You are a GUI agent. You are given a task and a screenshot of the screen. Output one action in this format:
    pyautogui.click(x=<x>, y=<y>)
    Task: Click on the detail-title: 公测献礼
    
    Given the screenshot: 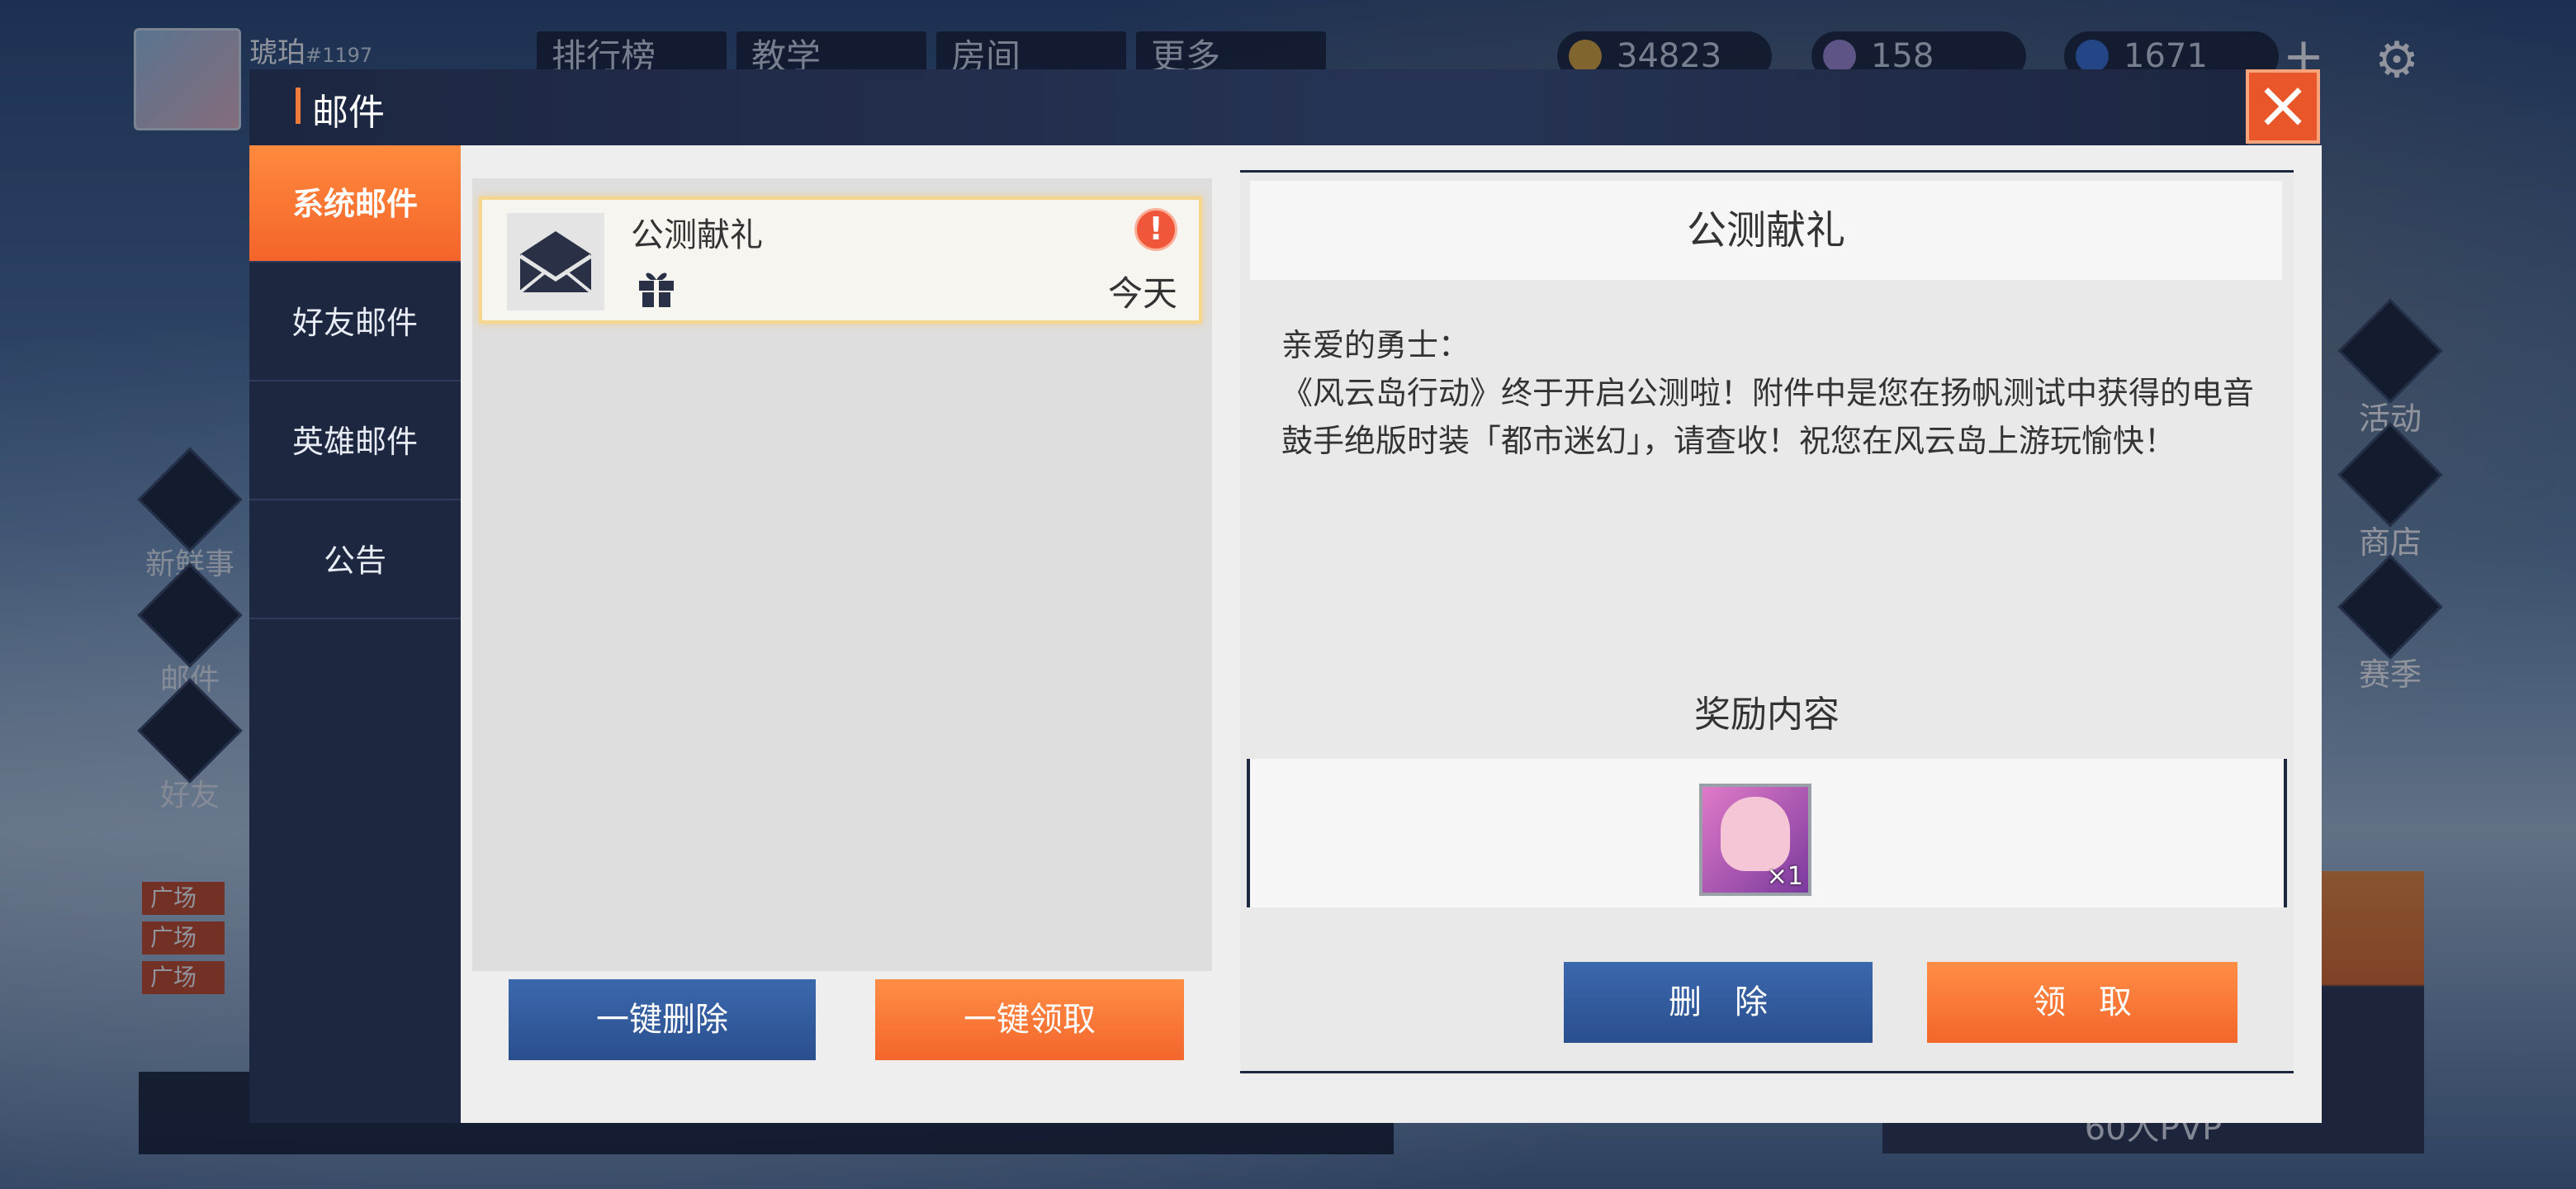 What is the action you would take?
    pyautogui.click(x=1766, y=230)
    